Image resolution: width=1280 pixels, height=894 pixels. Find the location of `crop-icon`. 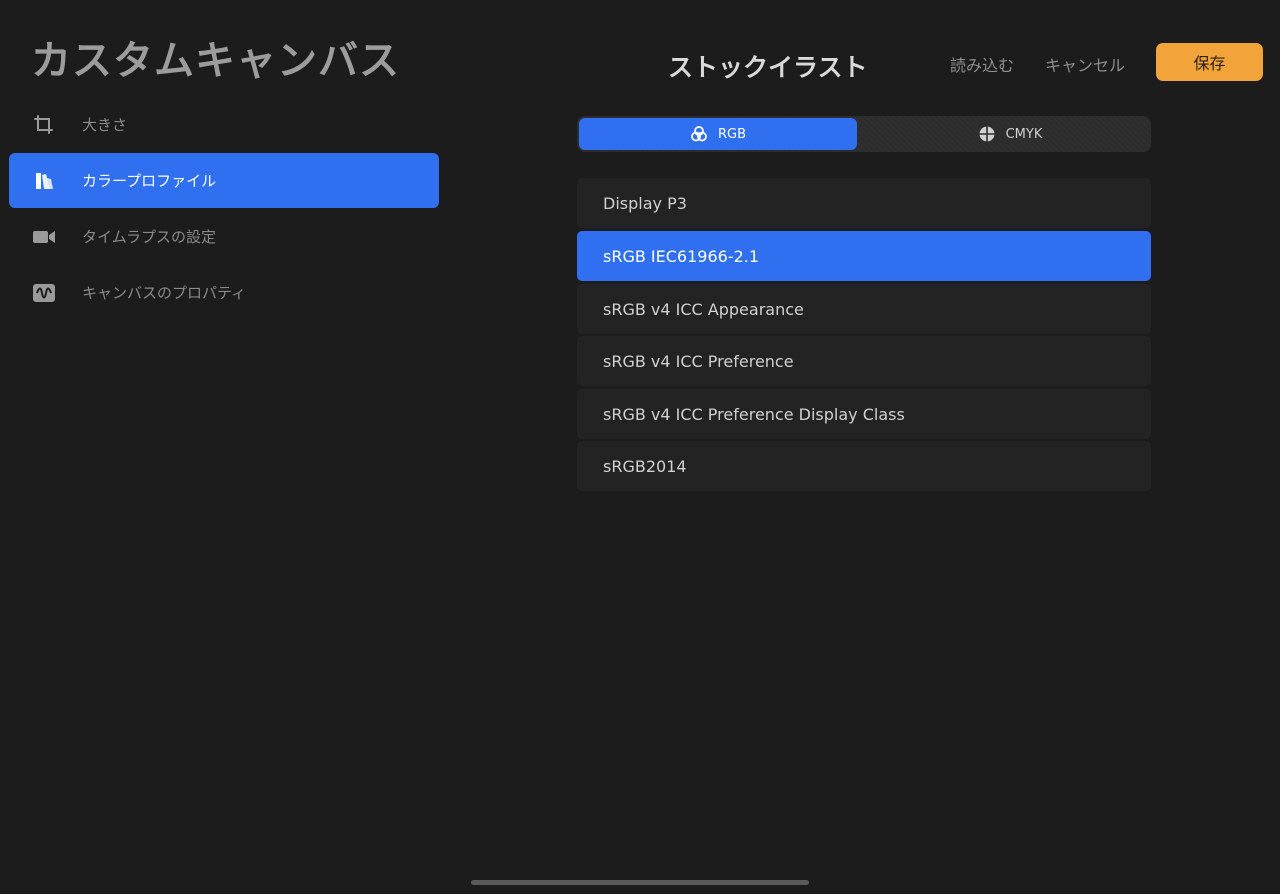

crop-icon is located at coordinates (44, 125).